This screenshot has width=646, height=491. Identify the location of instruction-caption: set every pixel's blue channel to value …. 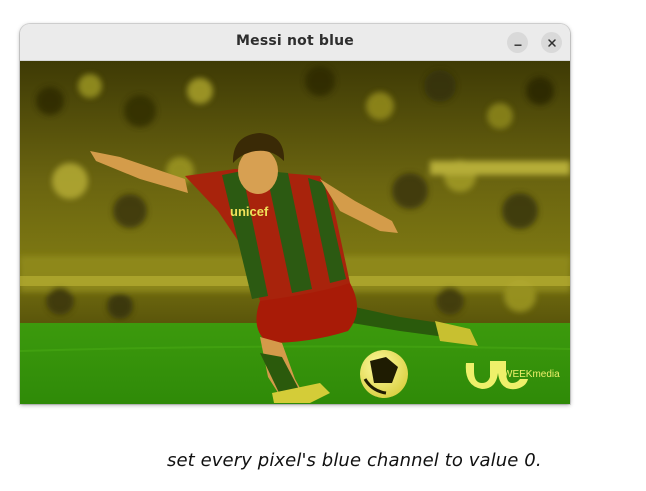
(354, 460).